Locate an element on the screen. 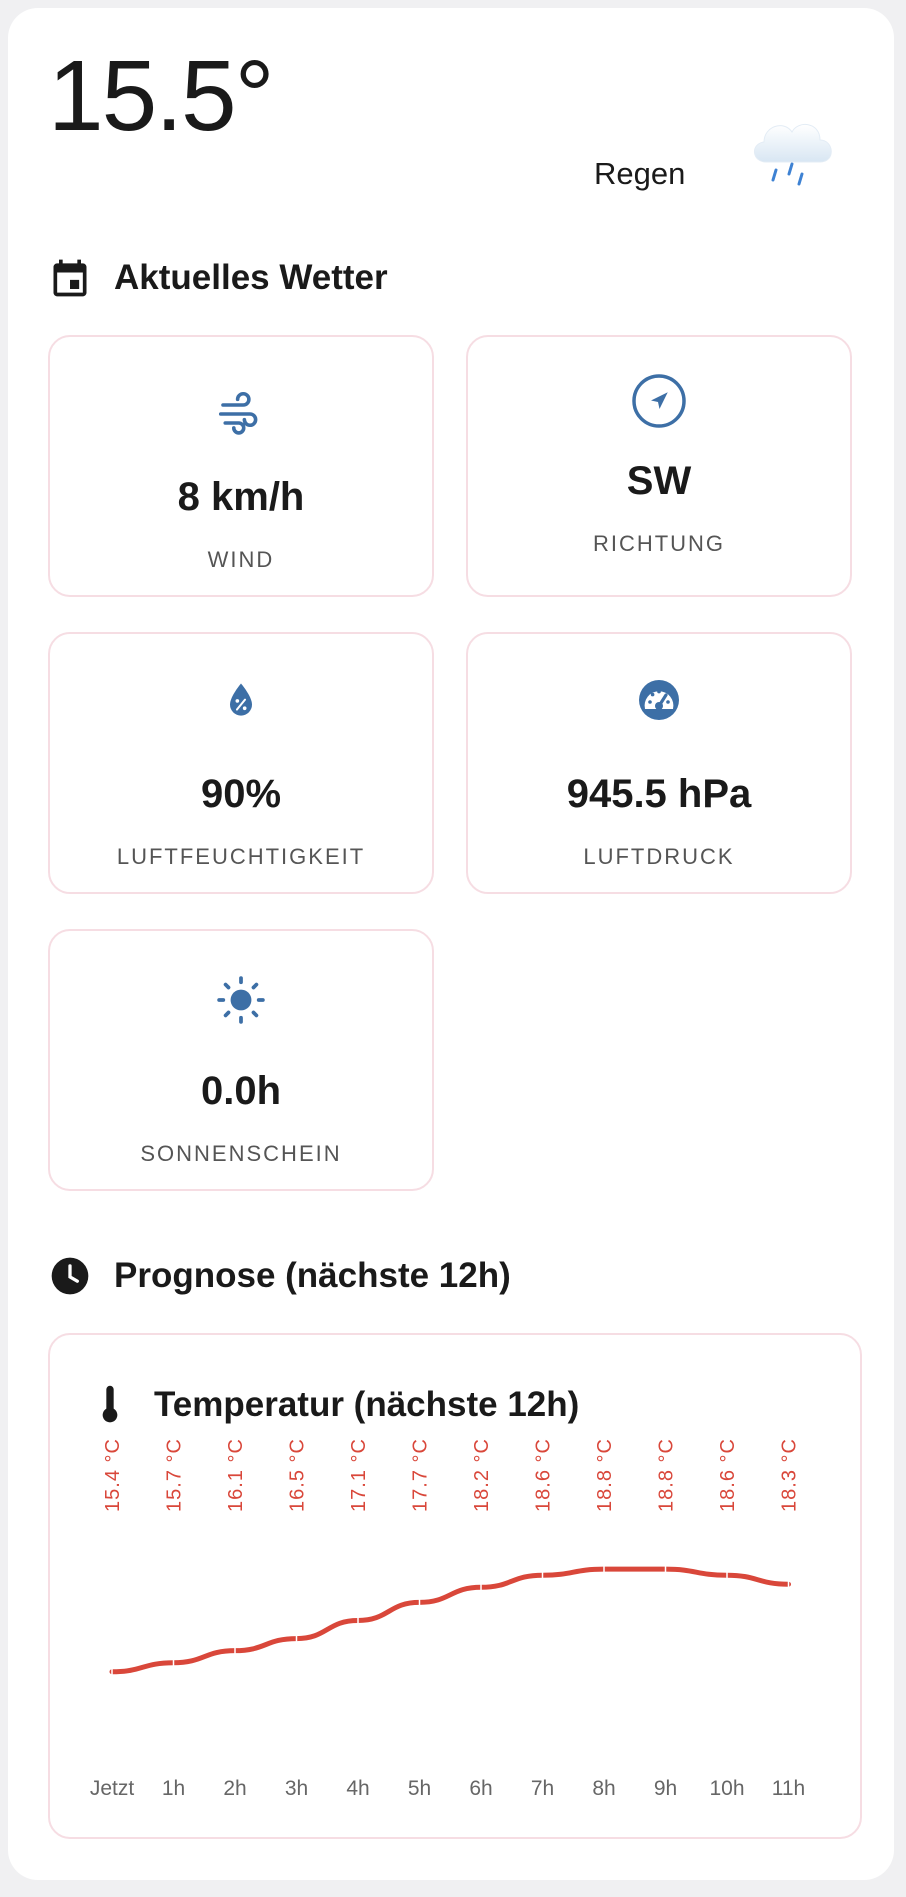 The height and width of the screenshot is (1897, 906). humidity-tile: 90% LUFTFEUCHTIGKEIT is located at coordinates (241, 763).